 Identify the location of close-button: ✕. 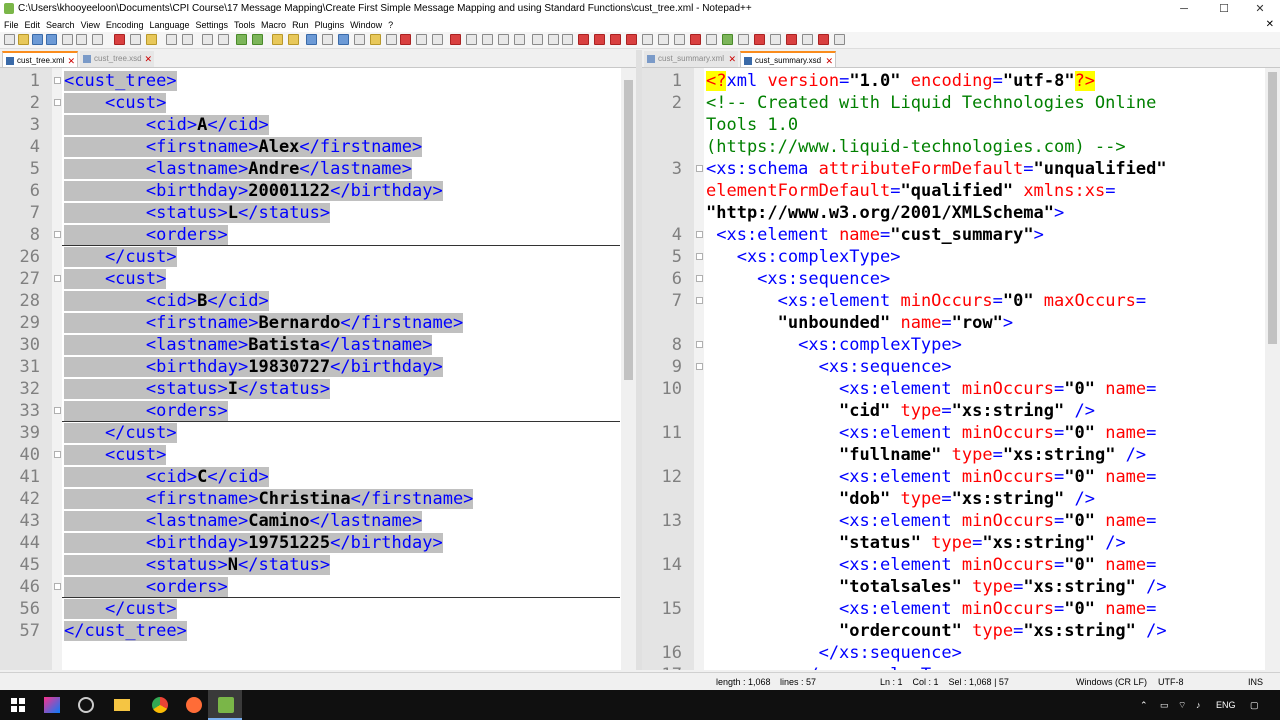
(1260, 9).